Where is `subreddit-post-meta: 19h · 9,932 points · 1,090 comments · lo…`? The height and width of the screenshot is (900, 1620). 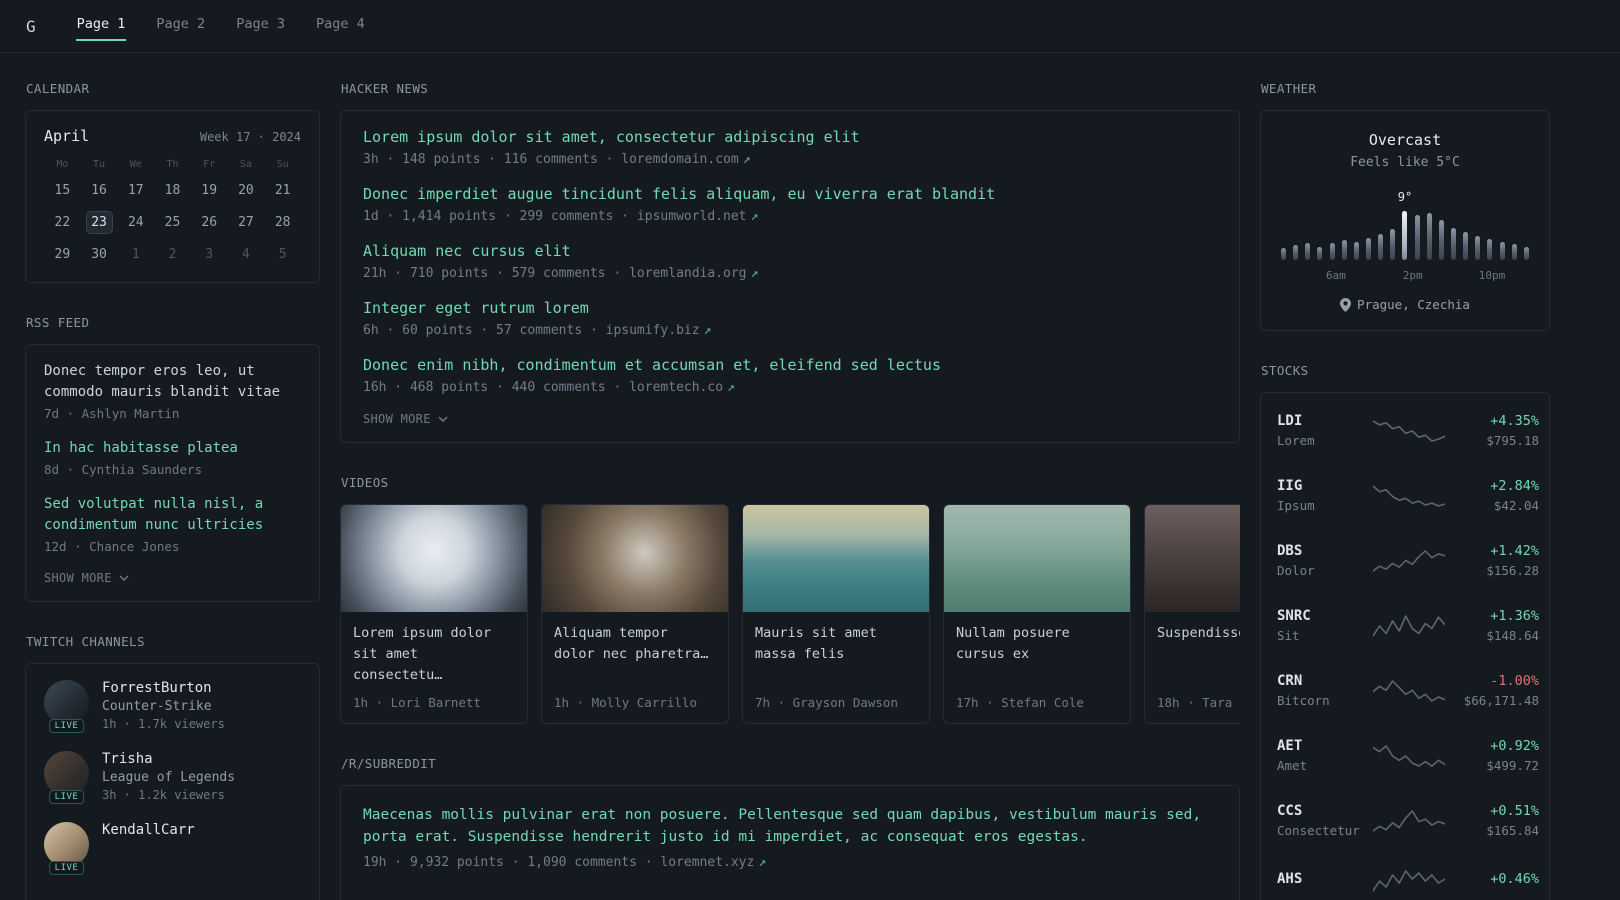
subreddit-post-meta: 19h · 9,932 points · 1,090 comments · lo… is located at coordinates (790, 862).